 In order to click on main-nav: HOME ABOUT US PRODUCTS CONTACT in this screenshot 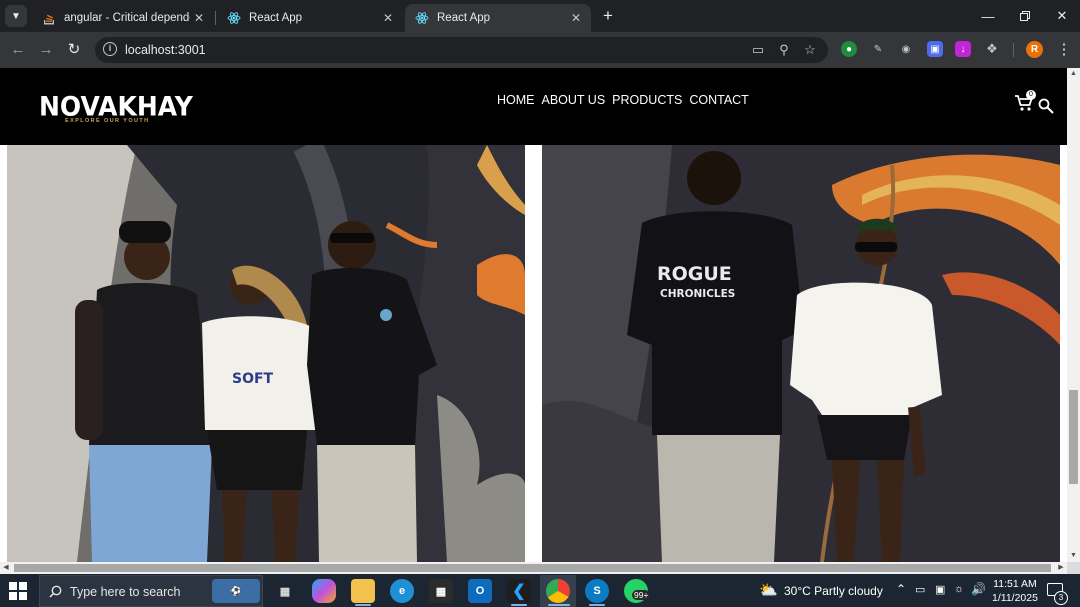, I will do `click(623, 100)`.